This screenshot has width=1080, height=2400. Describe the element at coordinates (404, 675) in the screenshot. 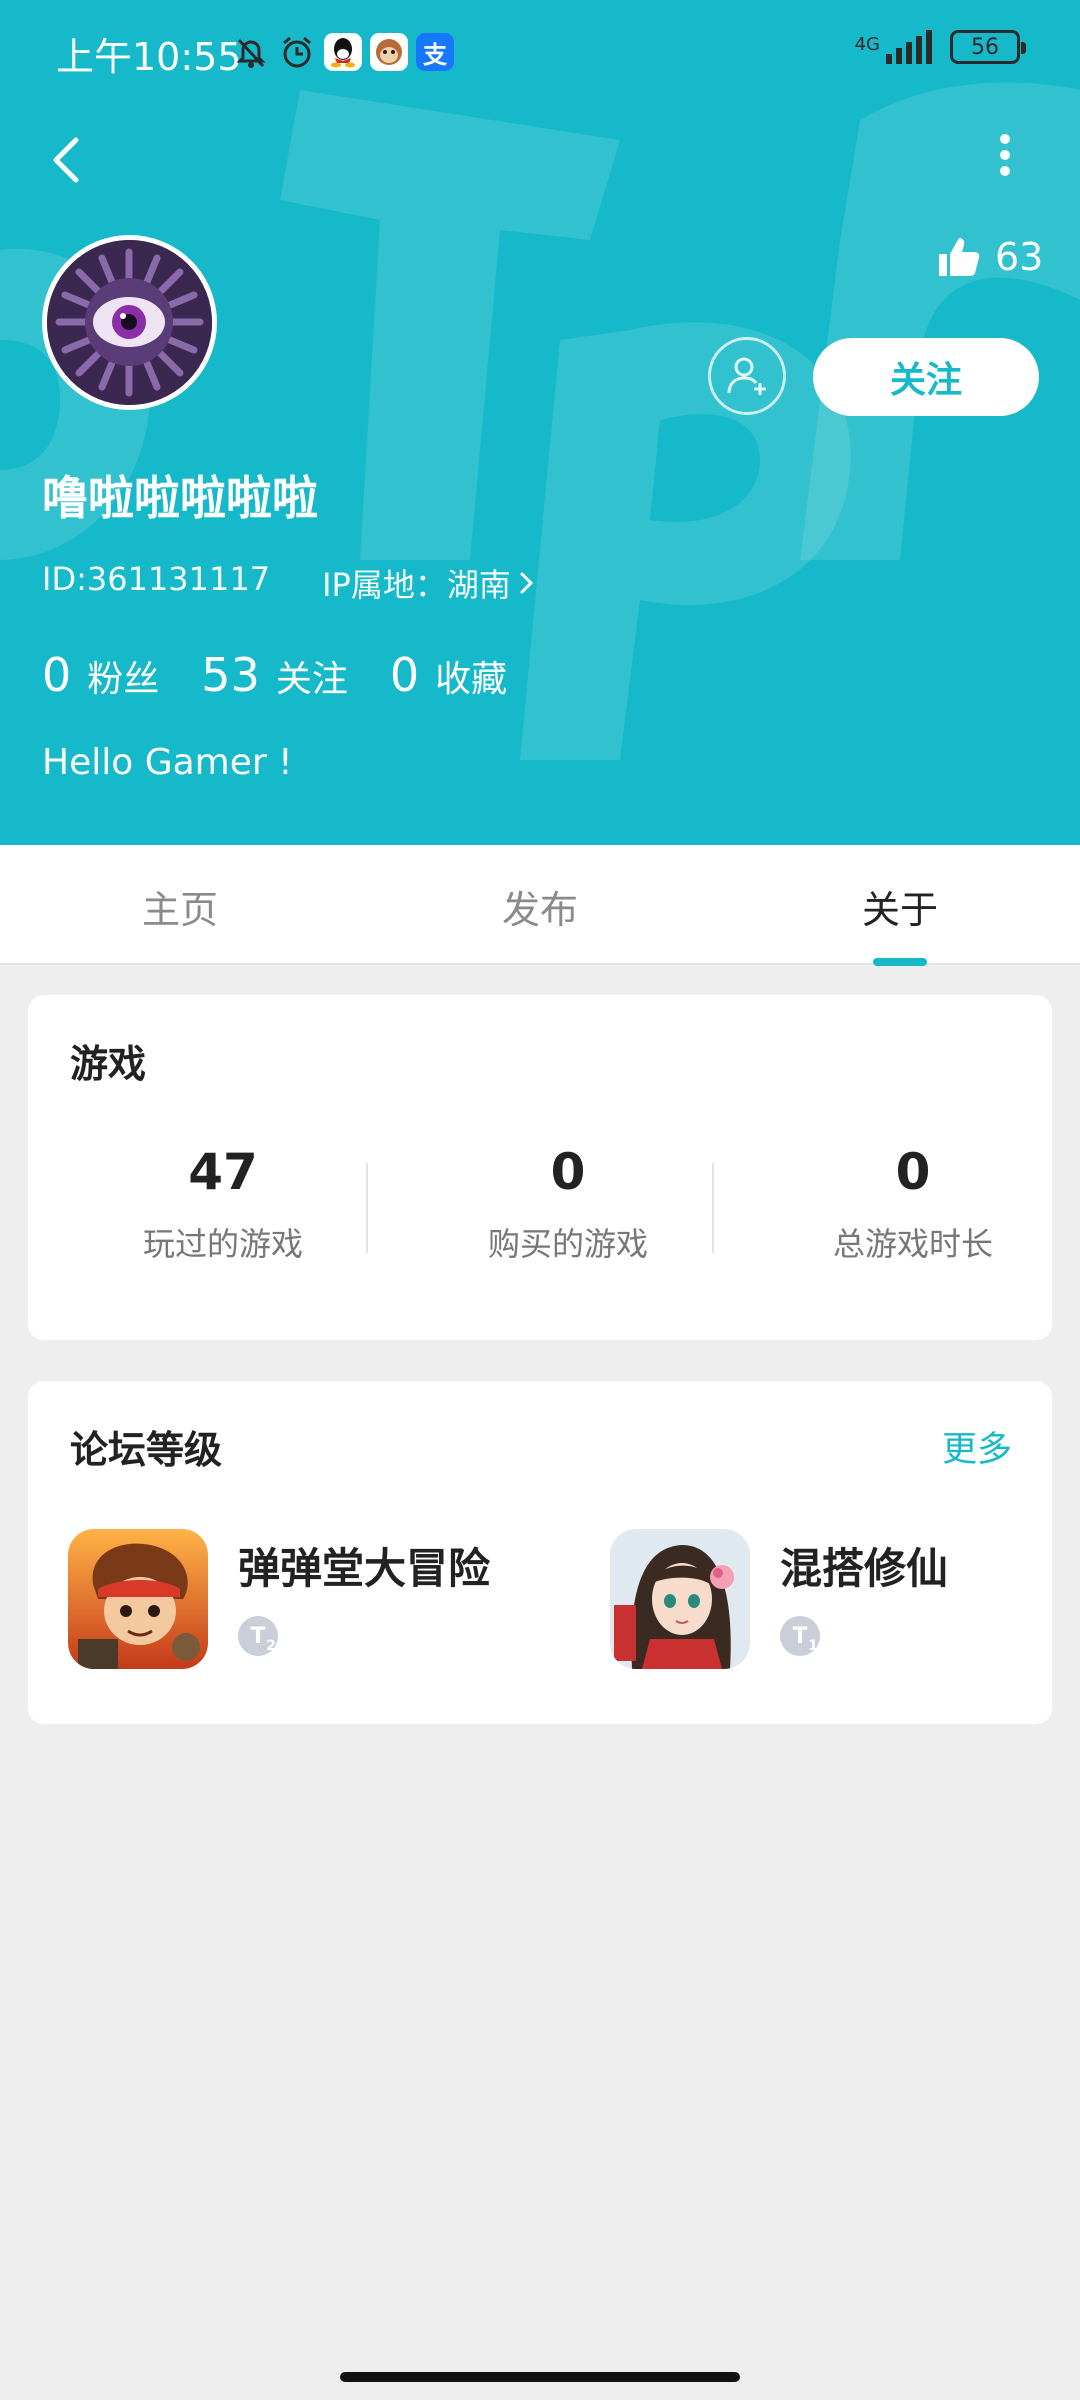

I see `stat-favorites-count: 0` at that location.